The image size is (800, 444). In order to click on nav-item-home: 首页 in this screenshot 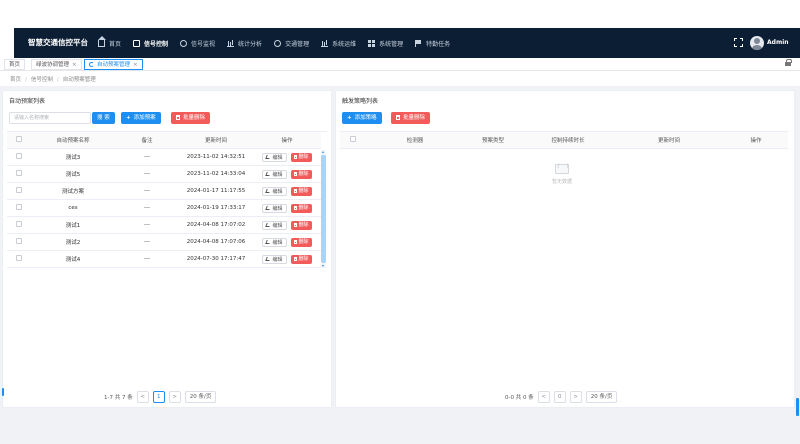, I will do `click(109, 43)`.